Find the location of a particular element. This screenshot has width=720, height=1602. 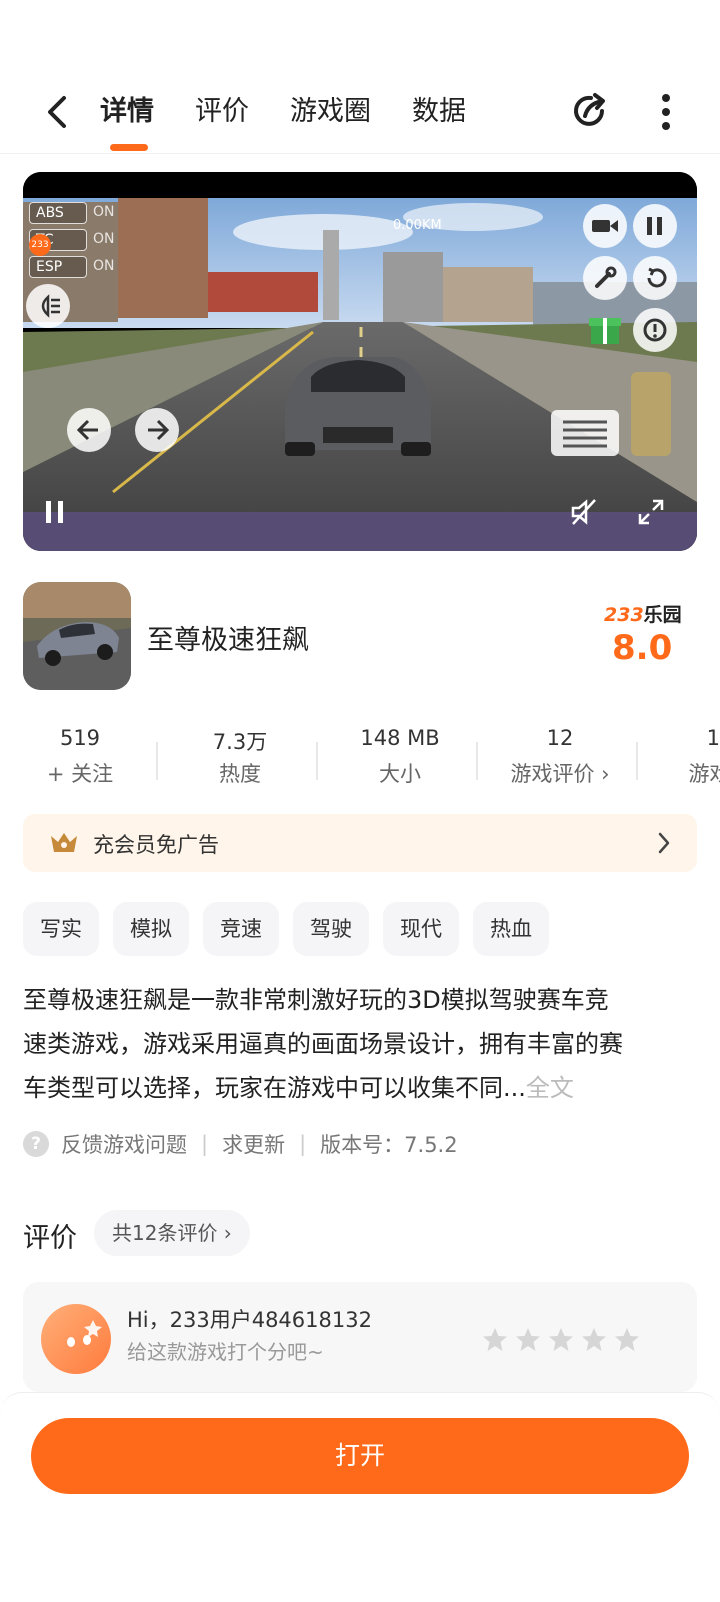

camera-icon is located at coordinates (605, 226).